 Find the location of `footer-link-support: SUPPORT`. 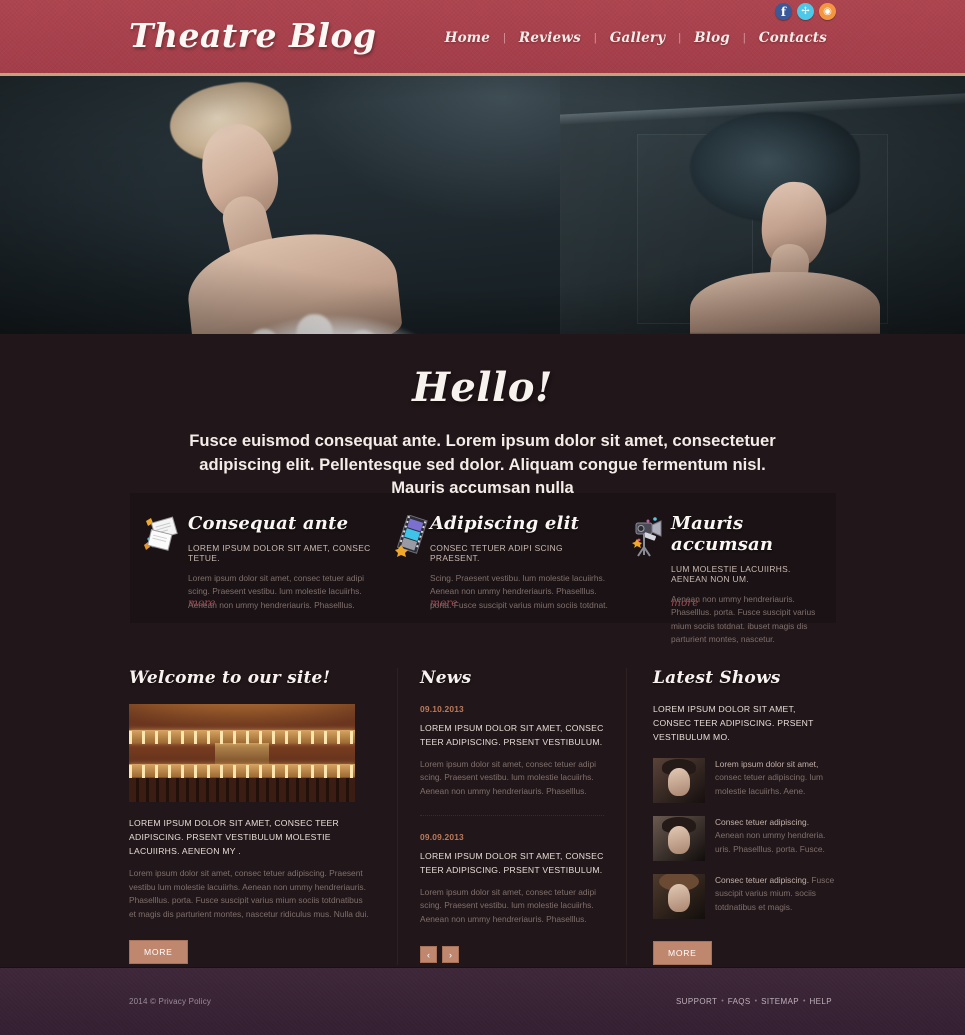

footer-link-support: SUPPORT is located at coordinates (696, 1001).